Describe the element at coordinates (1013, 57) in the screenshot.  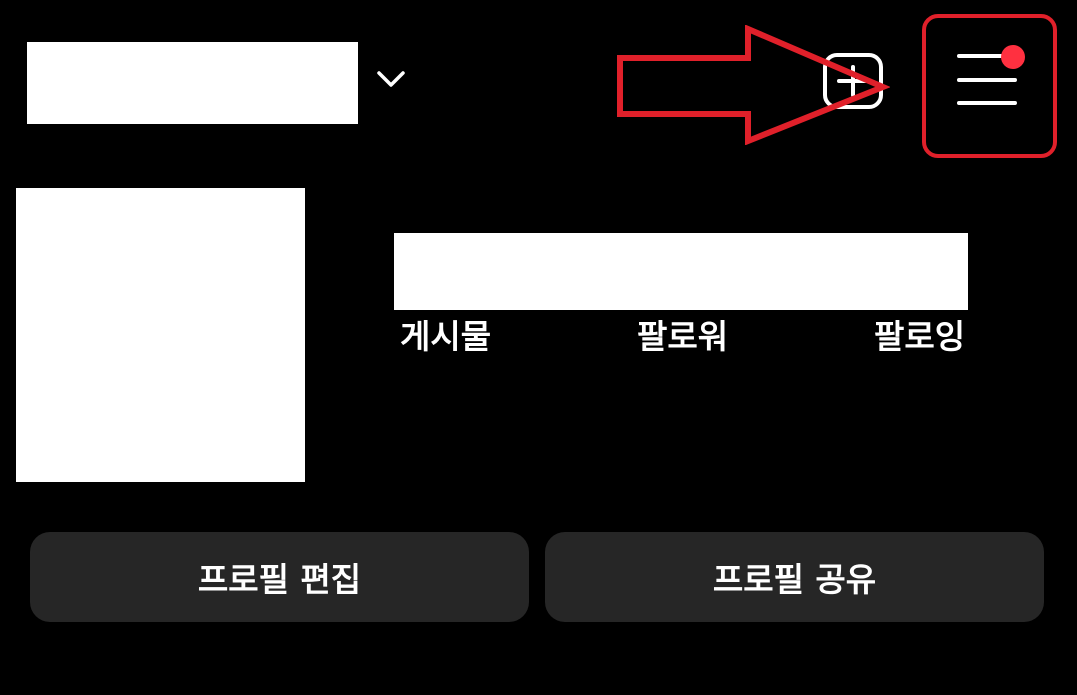
I see `notification-dot` at that location.